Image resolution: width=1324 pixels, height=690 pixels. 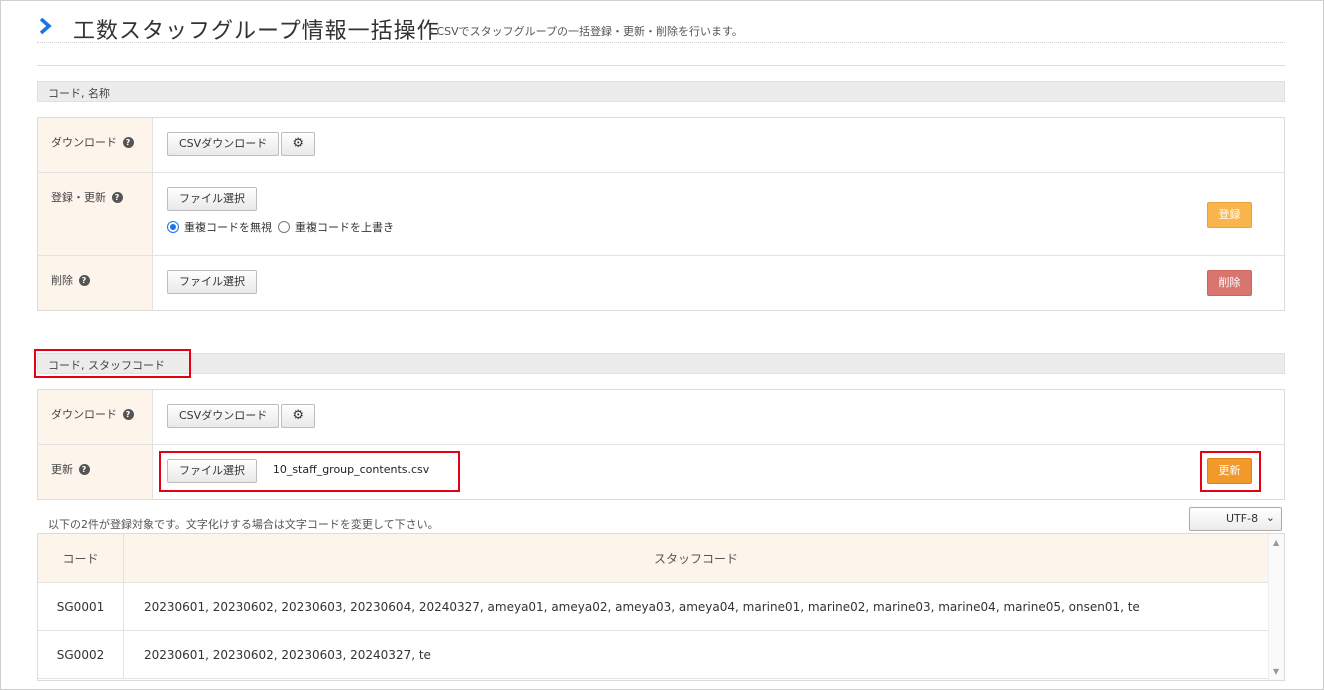 What do you see at coordinates (1276, 542) in the screenshot?
I see `scroll-up-icon: ▲` at bounding box center [1276, 542].